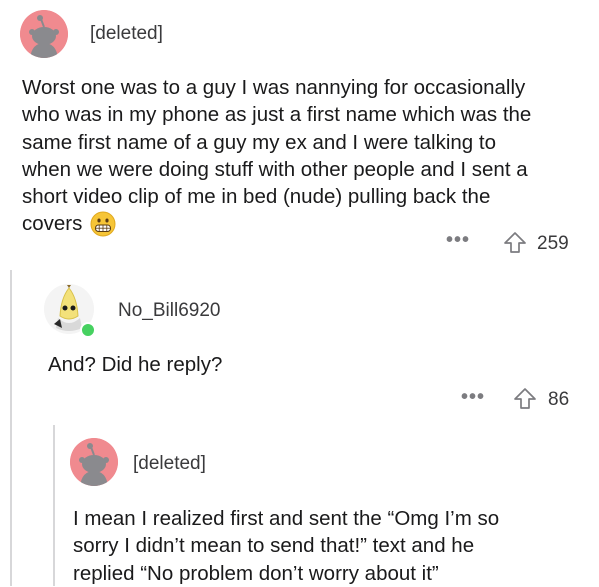  What do you see at coordinates (318, 364) in the screenshot?
I see `comment-body: And? Did he reply?` at bounding box center [318, 364].